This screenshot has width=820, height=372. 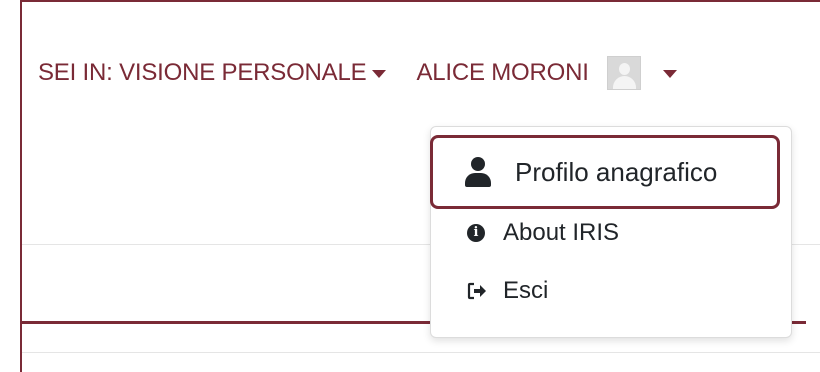 I want to click on user-icon, so click(x=478, y=172).